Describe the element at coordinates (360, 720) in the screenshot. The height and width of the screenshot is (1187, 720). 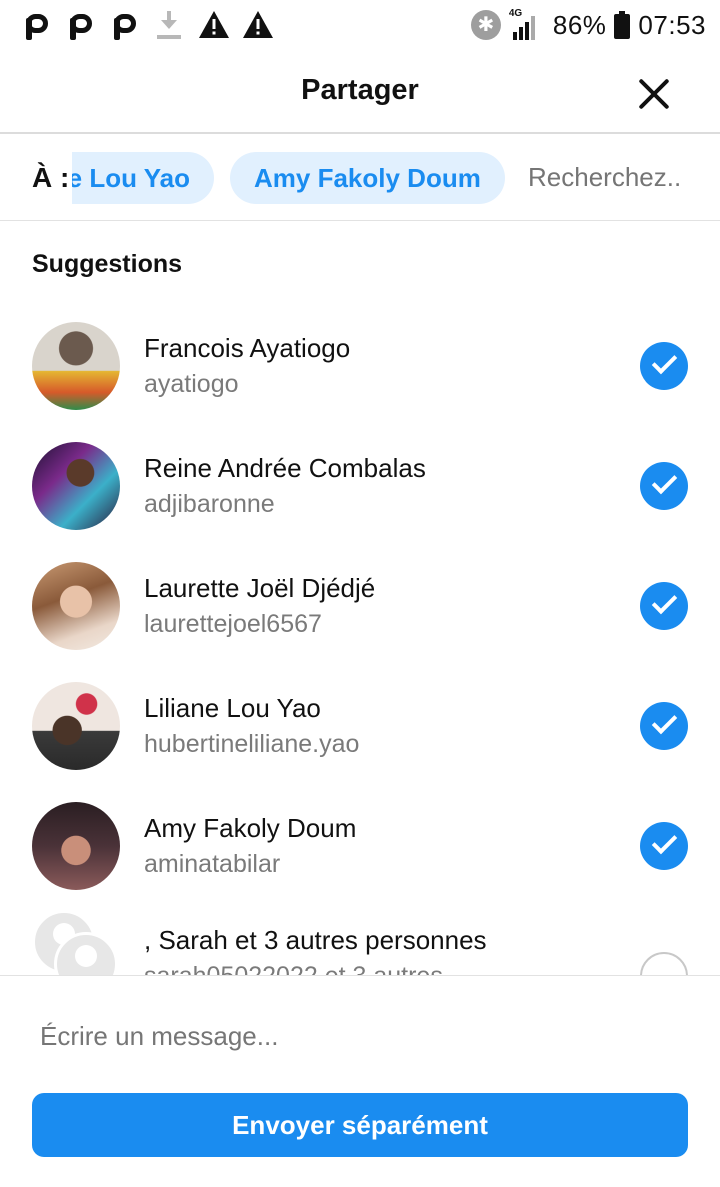
I see `list-item: Liliane Lou Yao hubertineliliane.yao` at that location.